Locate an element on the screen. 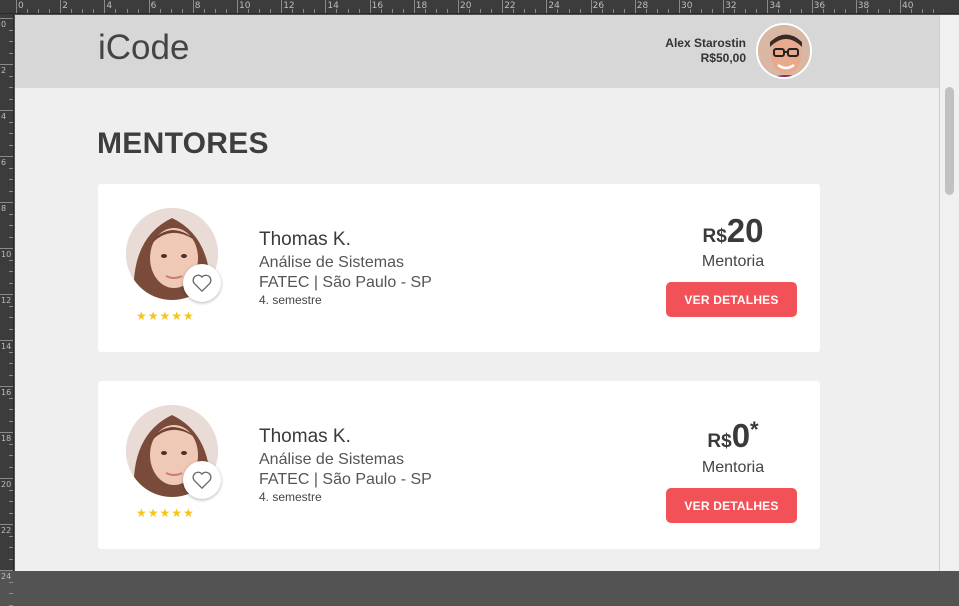 The width and height of the screenshot is (959, 606). price-amount: 0 is located at coordinates (741, 435).